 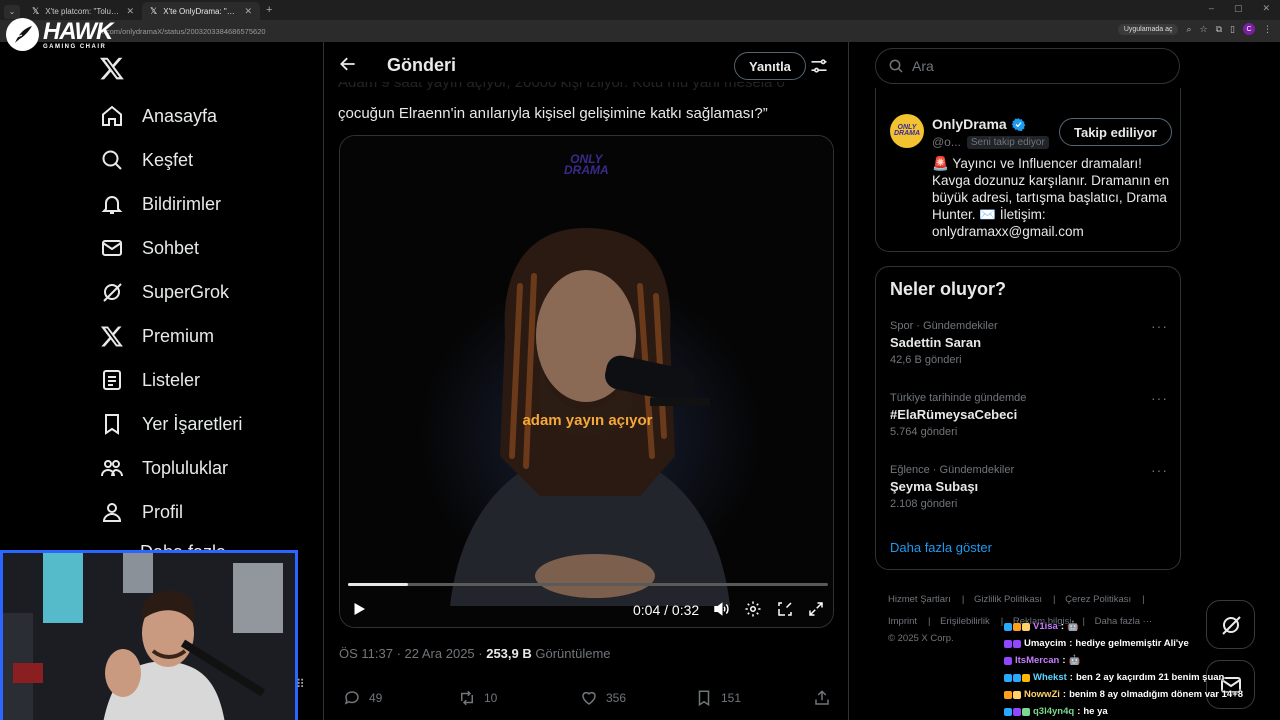 I want to click on sliders-icon, so click(x=819, y=66).